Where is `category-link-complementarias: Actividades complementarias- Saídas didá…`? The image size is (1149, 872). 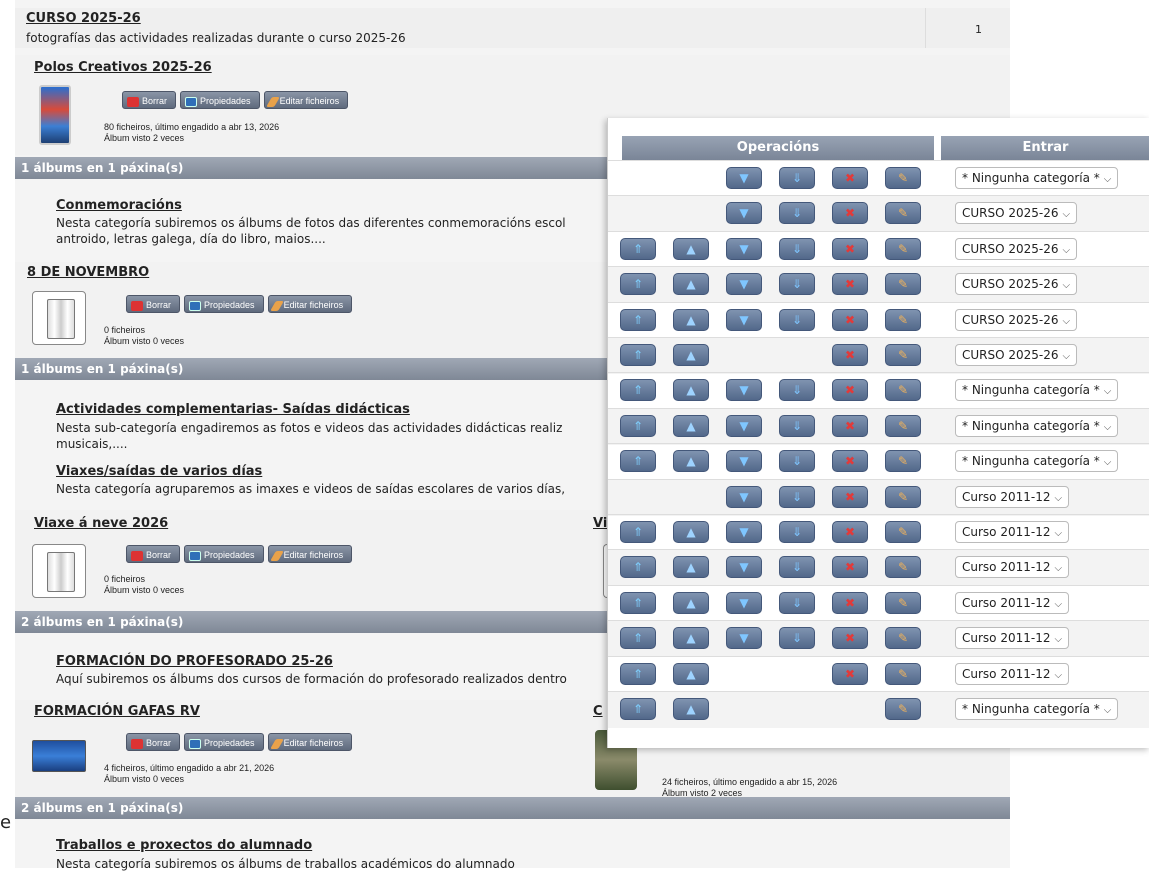 category-link-complementarias: Actividades complementarias- Saídas didá… is located at coordinates (233, 409).